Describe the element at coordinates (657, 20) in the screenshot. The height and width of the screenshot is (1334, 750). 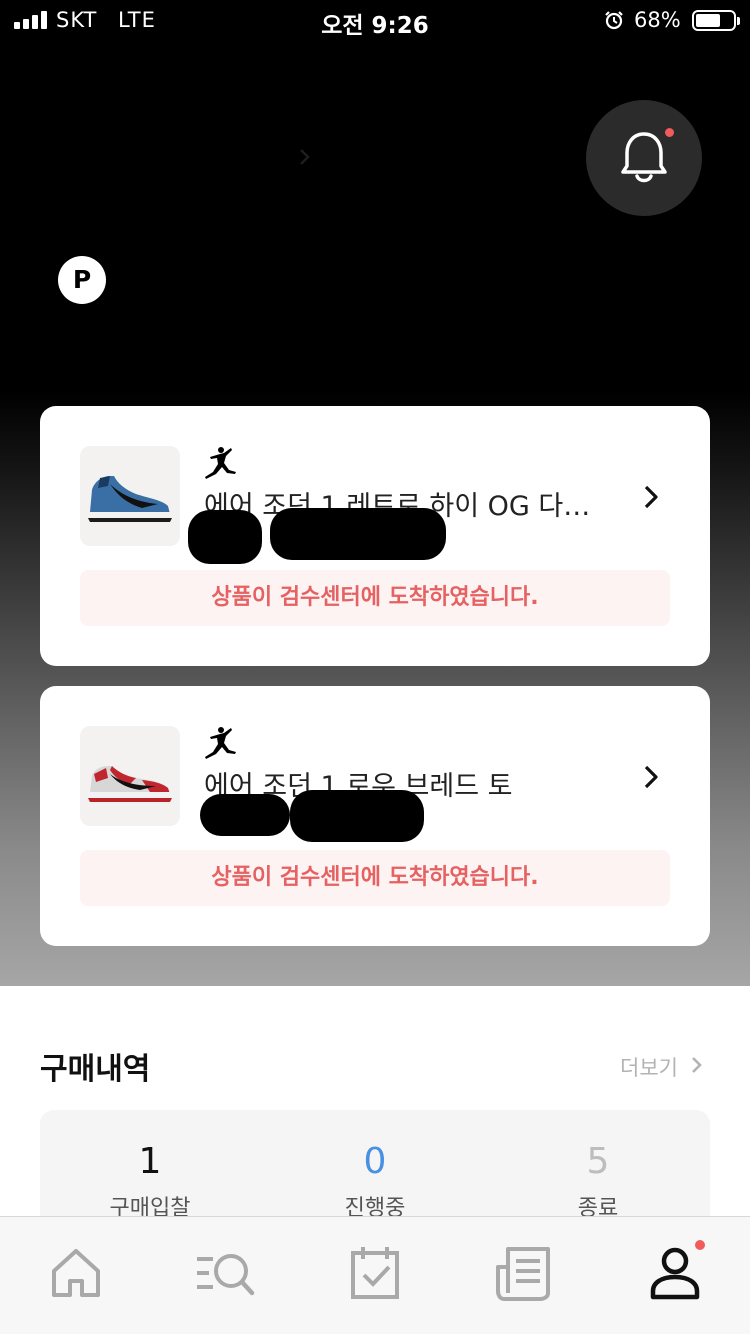
I see `battery-percent: 68%` at that location.